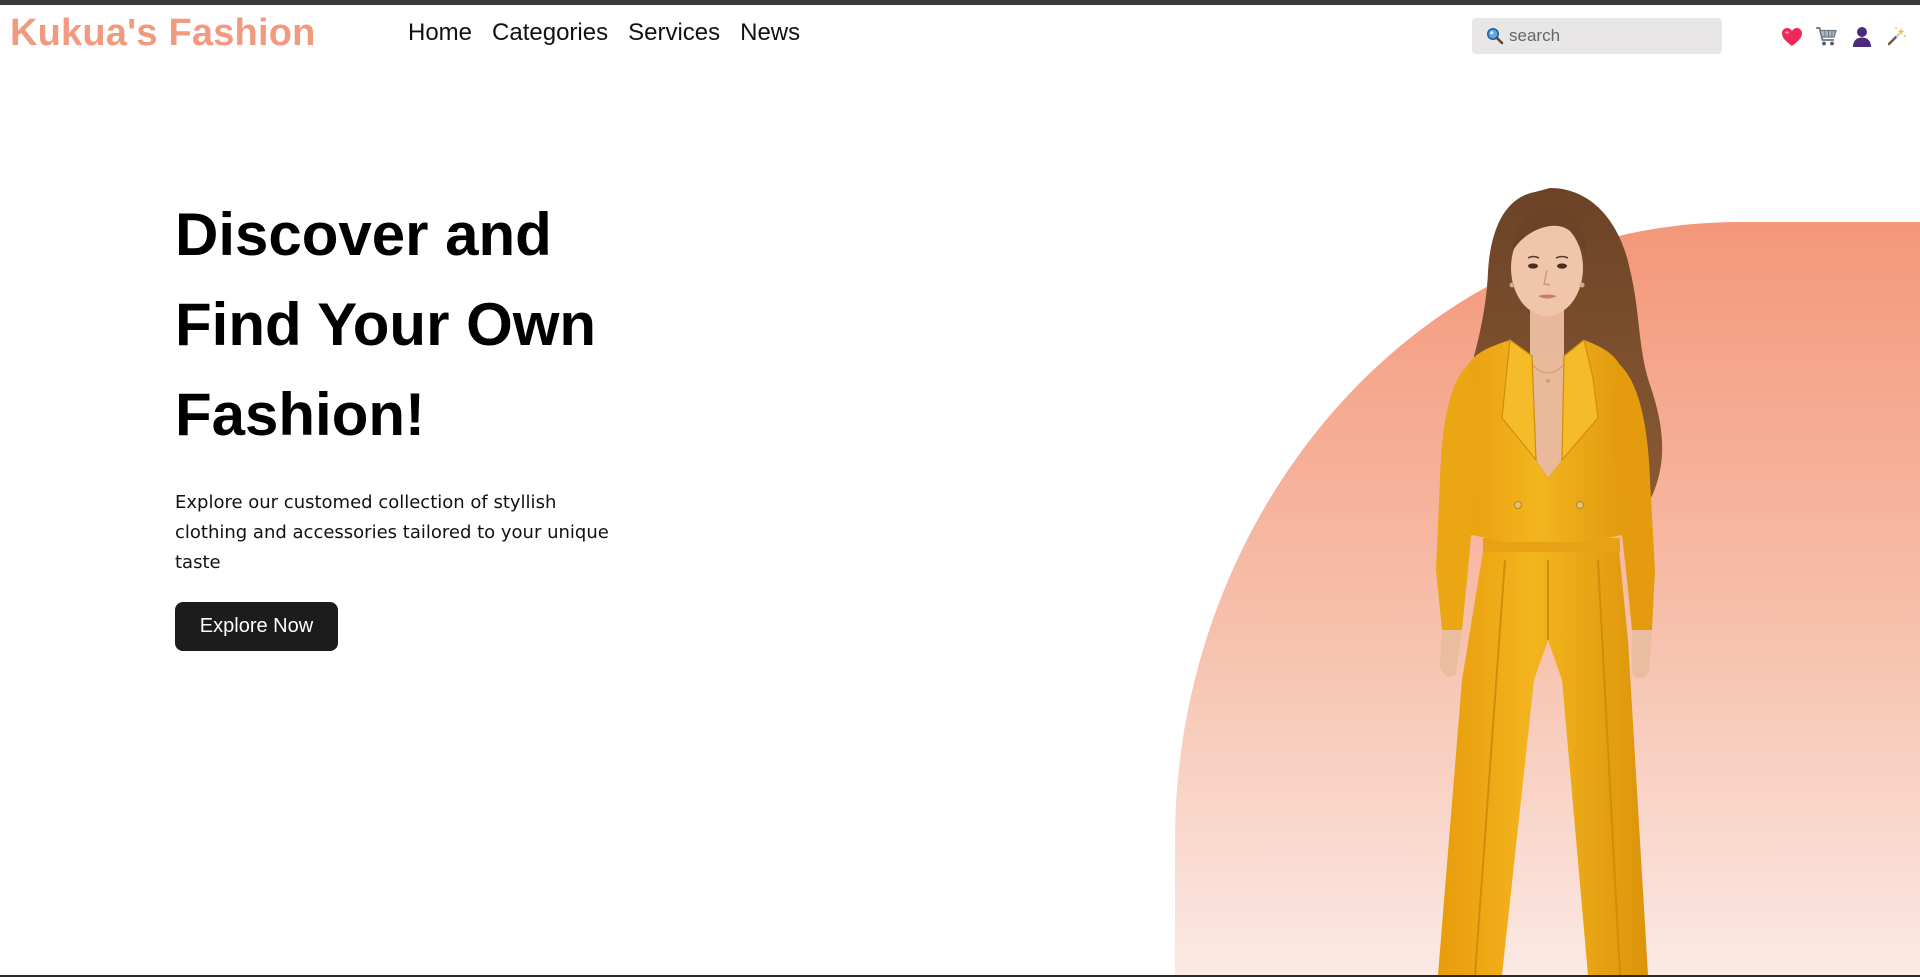 This screenshot has height=977, width=1920. Describe the element at coordinates (1896, 36) in the screenshot. I see `magic-wand-icon` at that location.